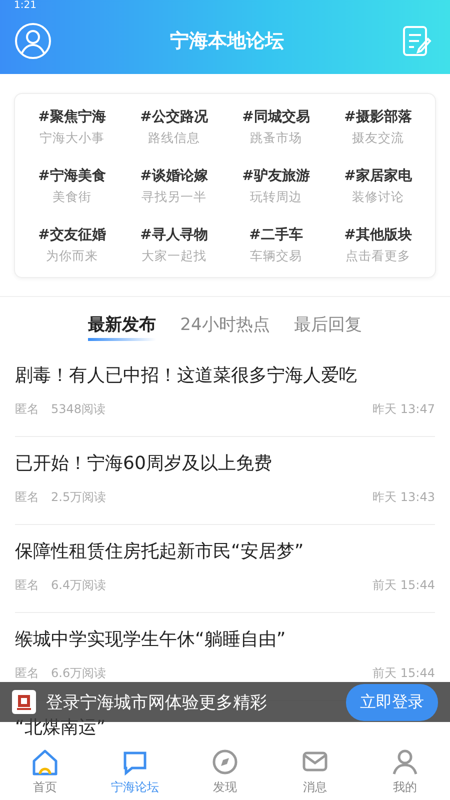  I want to click on post-title: 已开始！宁海60周岁及以上免费, so click(225, 463).